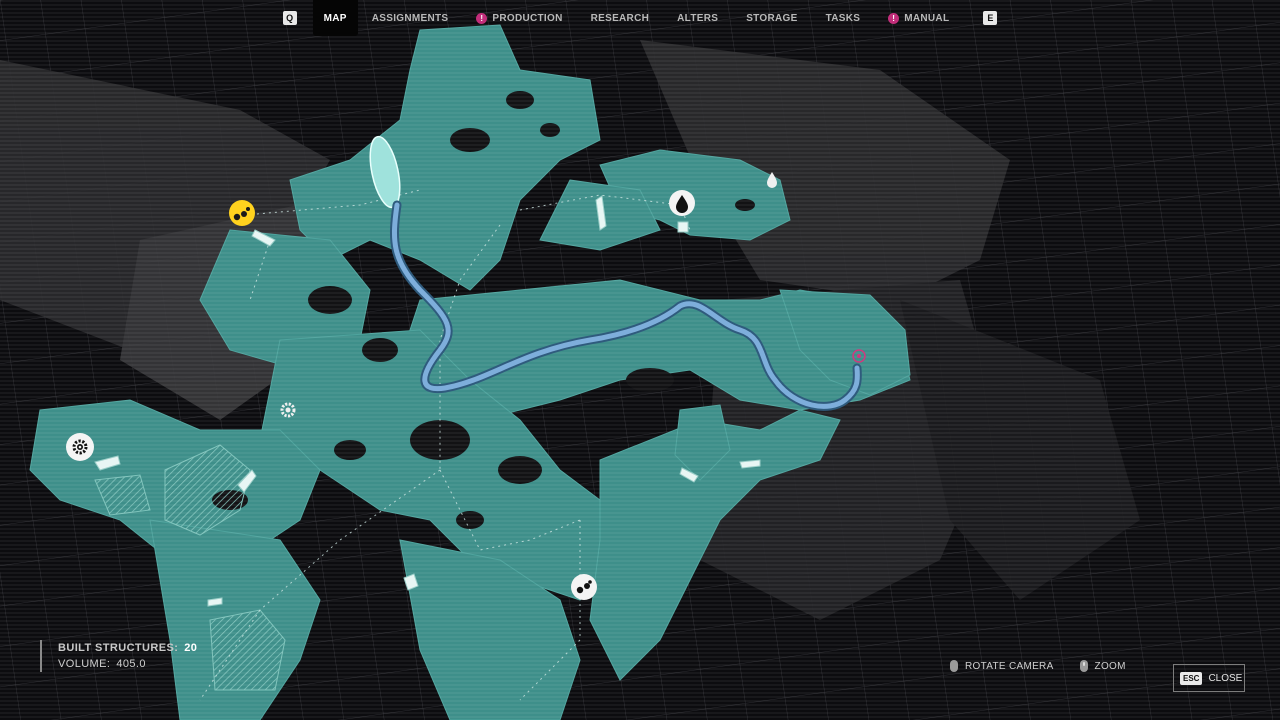 This screenshot has height=720, width=1280. I want to click on tab-label: MAP, so click(335, 18).